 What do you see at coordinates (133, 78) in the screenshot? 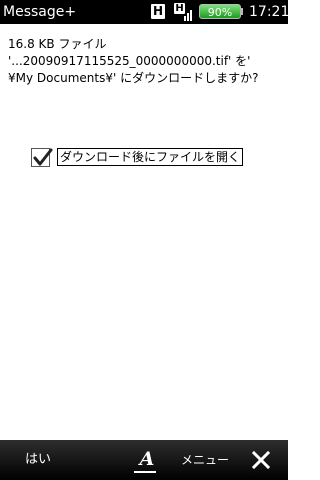
I see `message-line-3: ¥My Documents¥' にダウンロードしますか?` at bounding box center [133, 78].